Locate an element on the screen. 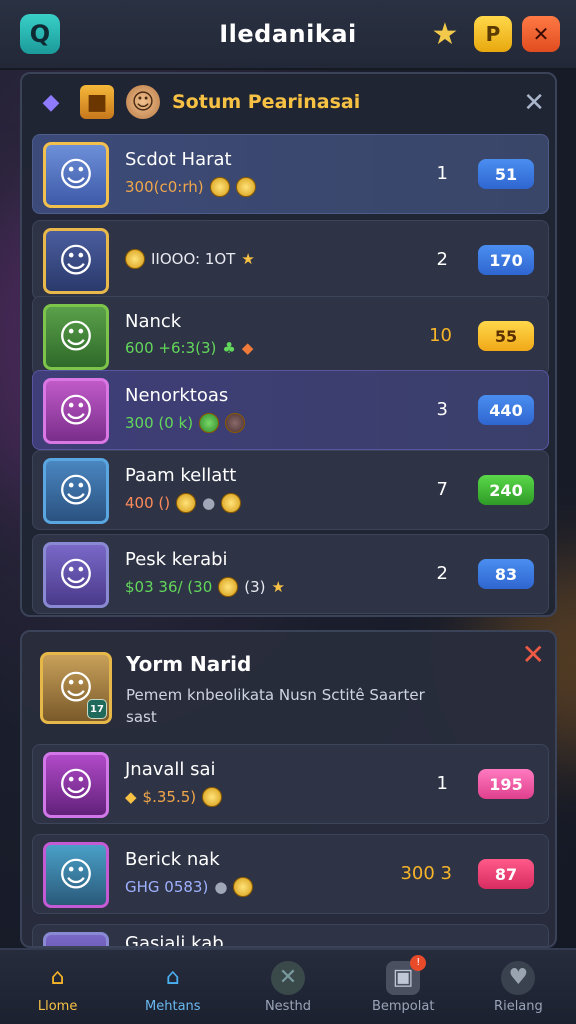 Image resolution: width=576 pixels, height=1024 pixels. list-item: ☺ Berick nak GHG 0583) ● 300 3 87 is located at coordinates (290, 874).